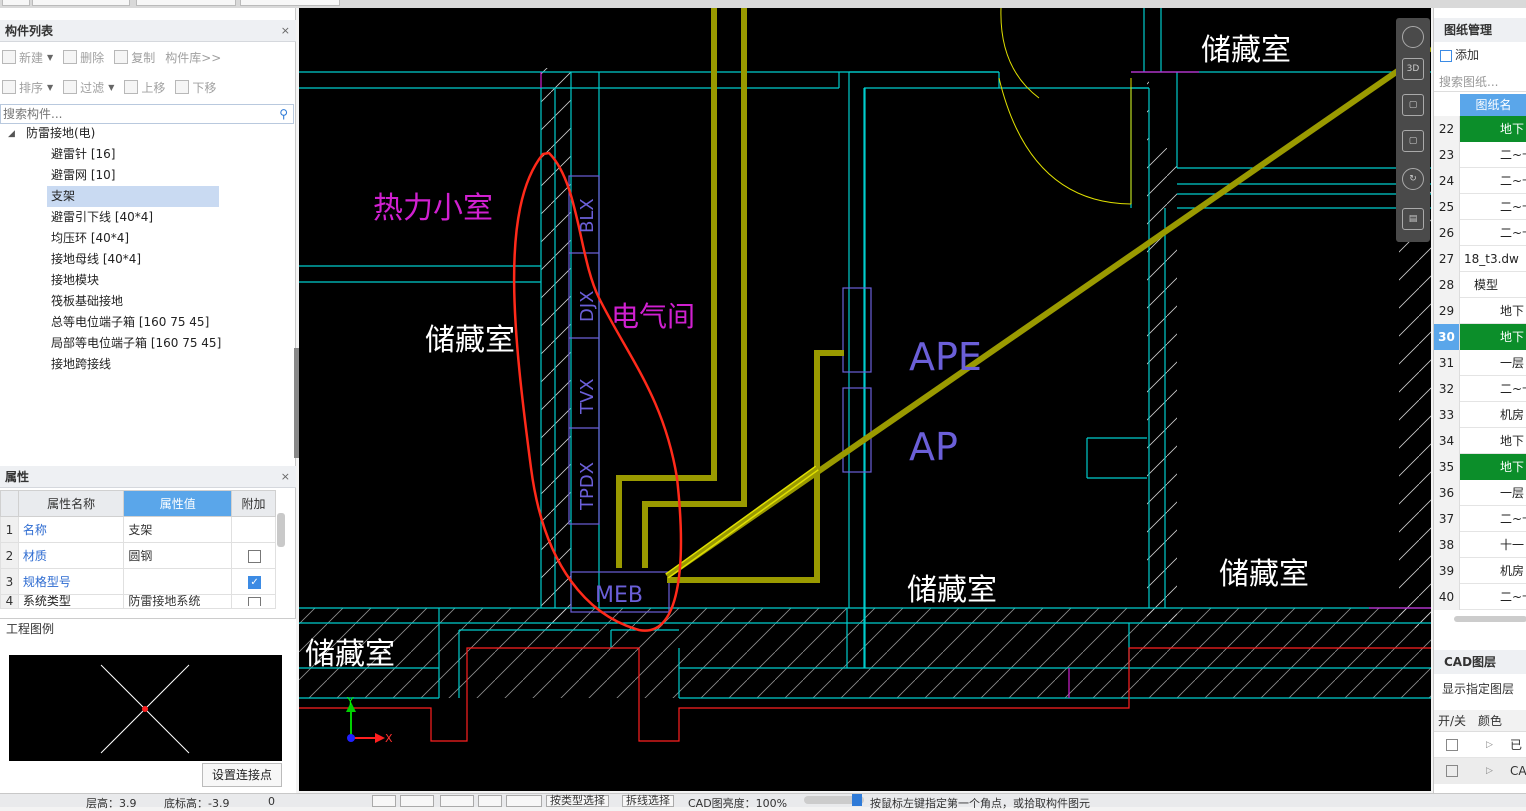  What do you see at coordinates (121, 57) in the screenshot?
I see `copy-icon` at bounding box center [121, 57].